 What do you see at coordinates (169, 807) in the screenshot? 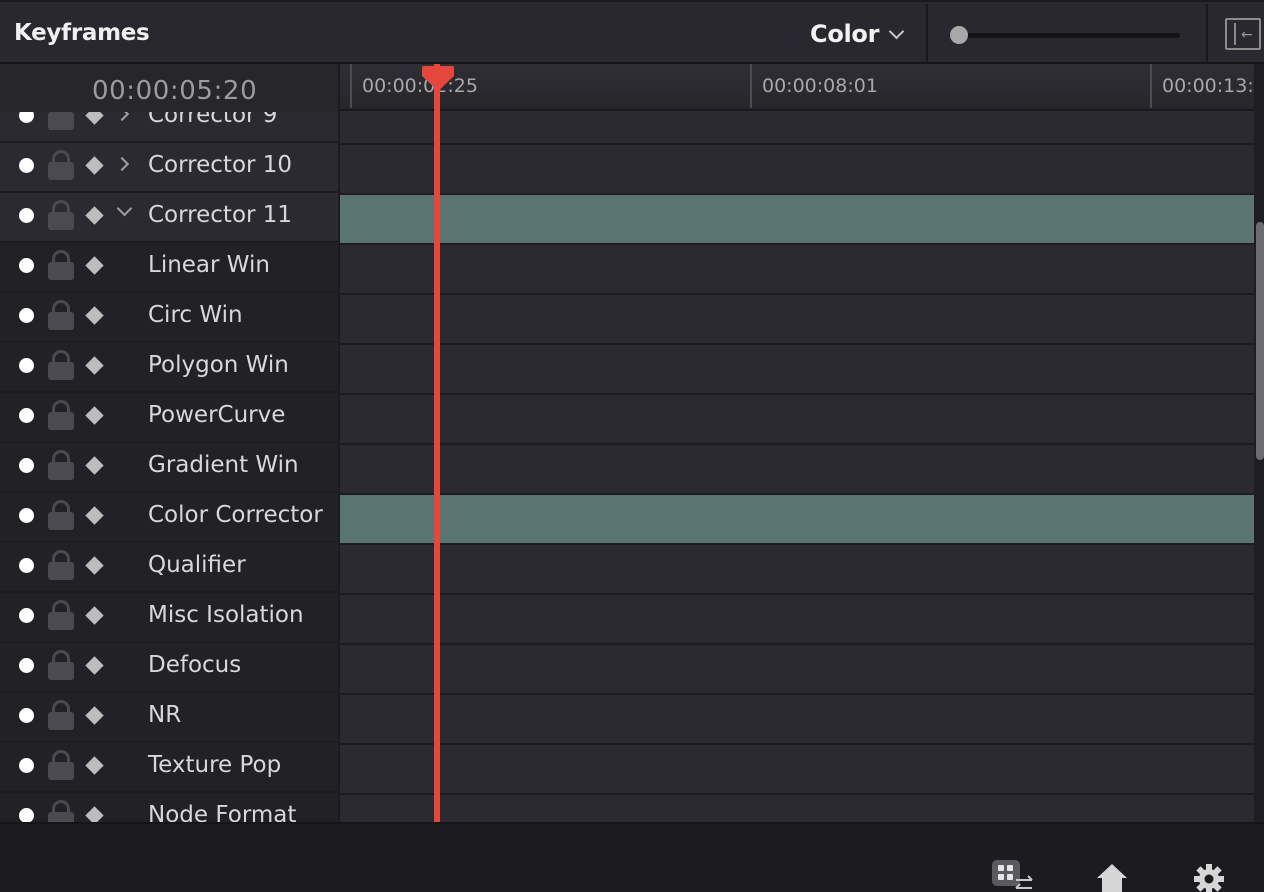
I see `track-row-node-format: Node Format` at bounding box center [169, 807].